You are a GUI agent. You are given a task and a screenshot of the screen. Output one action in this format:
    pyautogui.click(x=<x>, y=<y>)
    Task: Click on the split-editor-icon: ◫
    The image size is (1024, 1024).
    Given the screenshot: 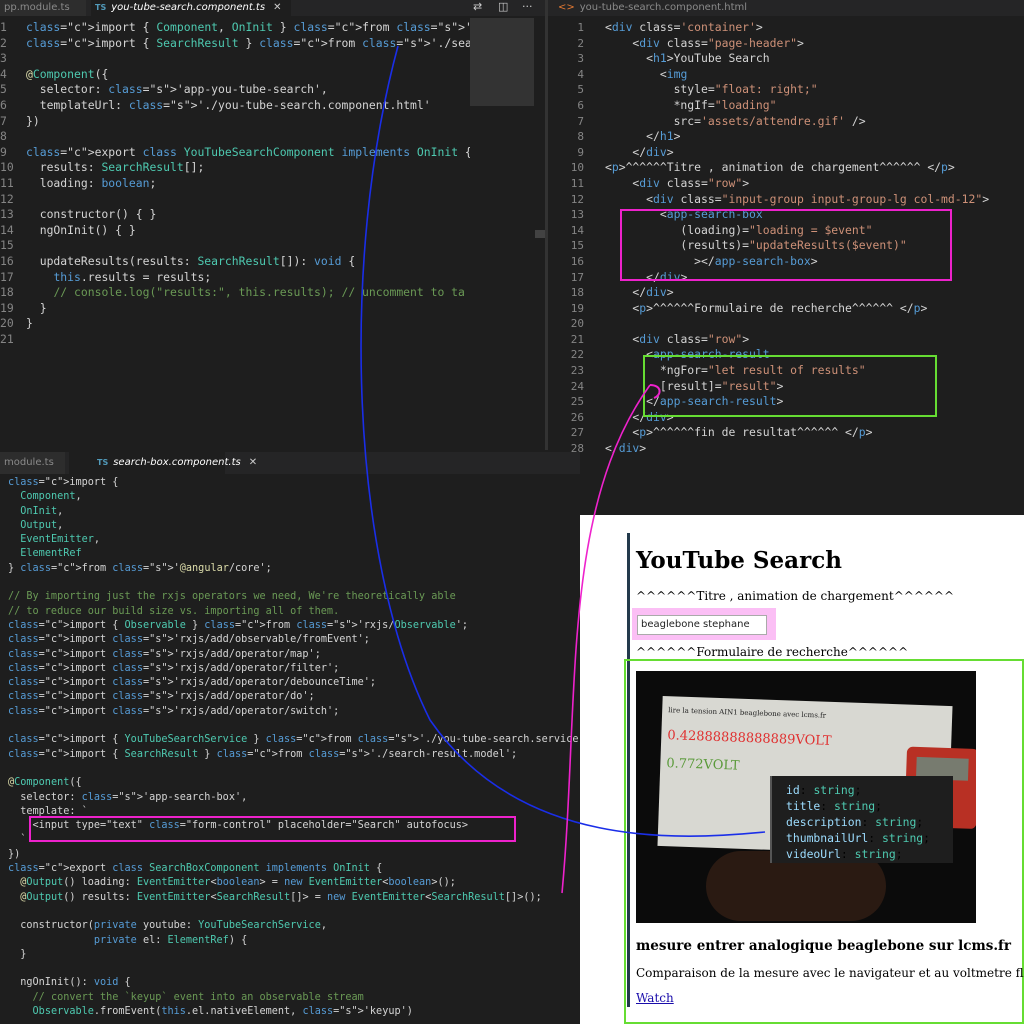 What is the action you would take?
    pyautogui.click(x=503, y=6)
    